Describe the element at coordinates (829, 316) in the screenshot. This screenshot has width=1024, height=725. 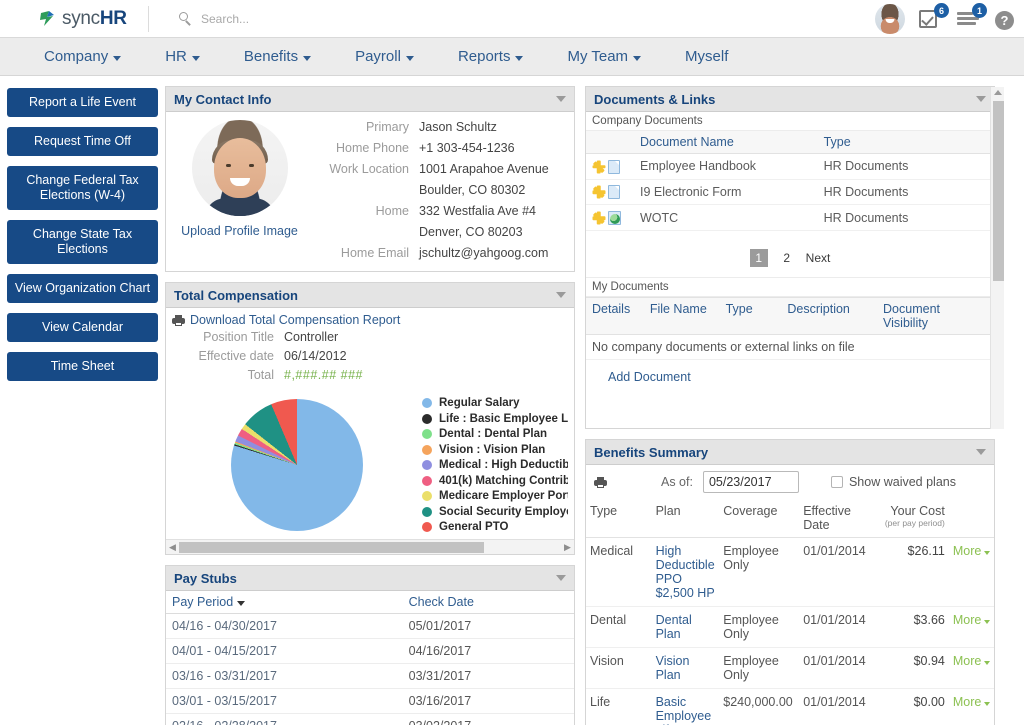
I see `column-header-description: Description` at that location.